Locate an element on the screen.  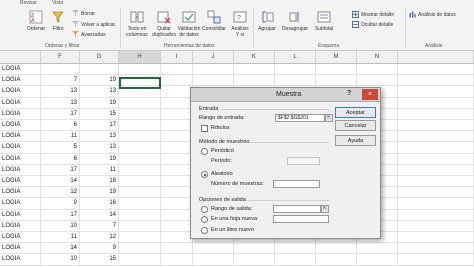
cell-g is located at coordinates (99, 69).